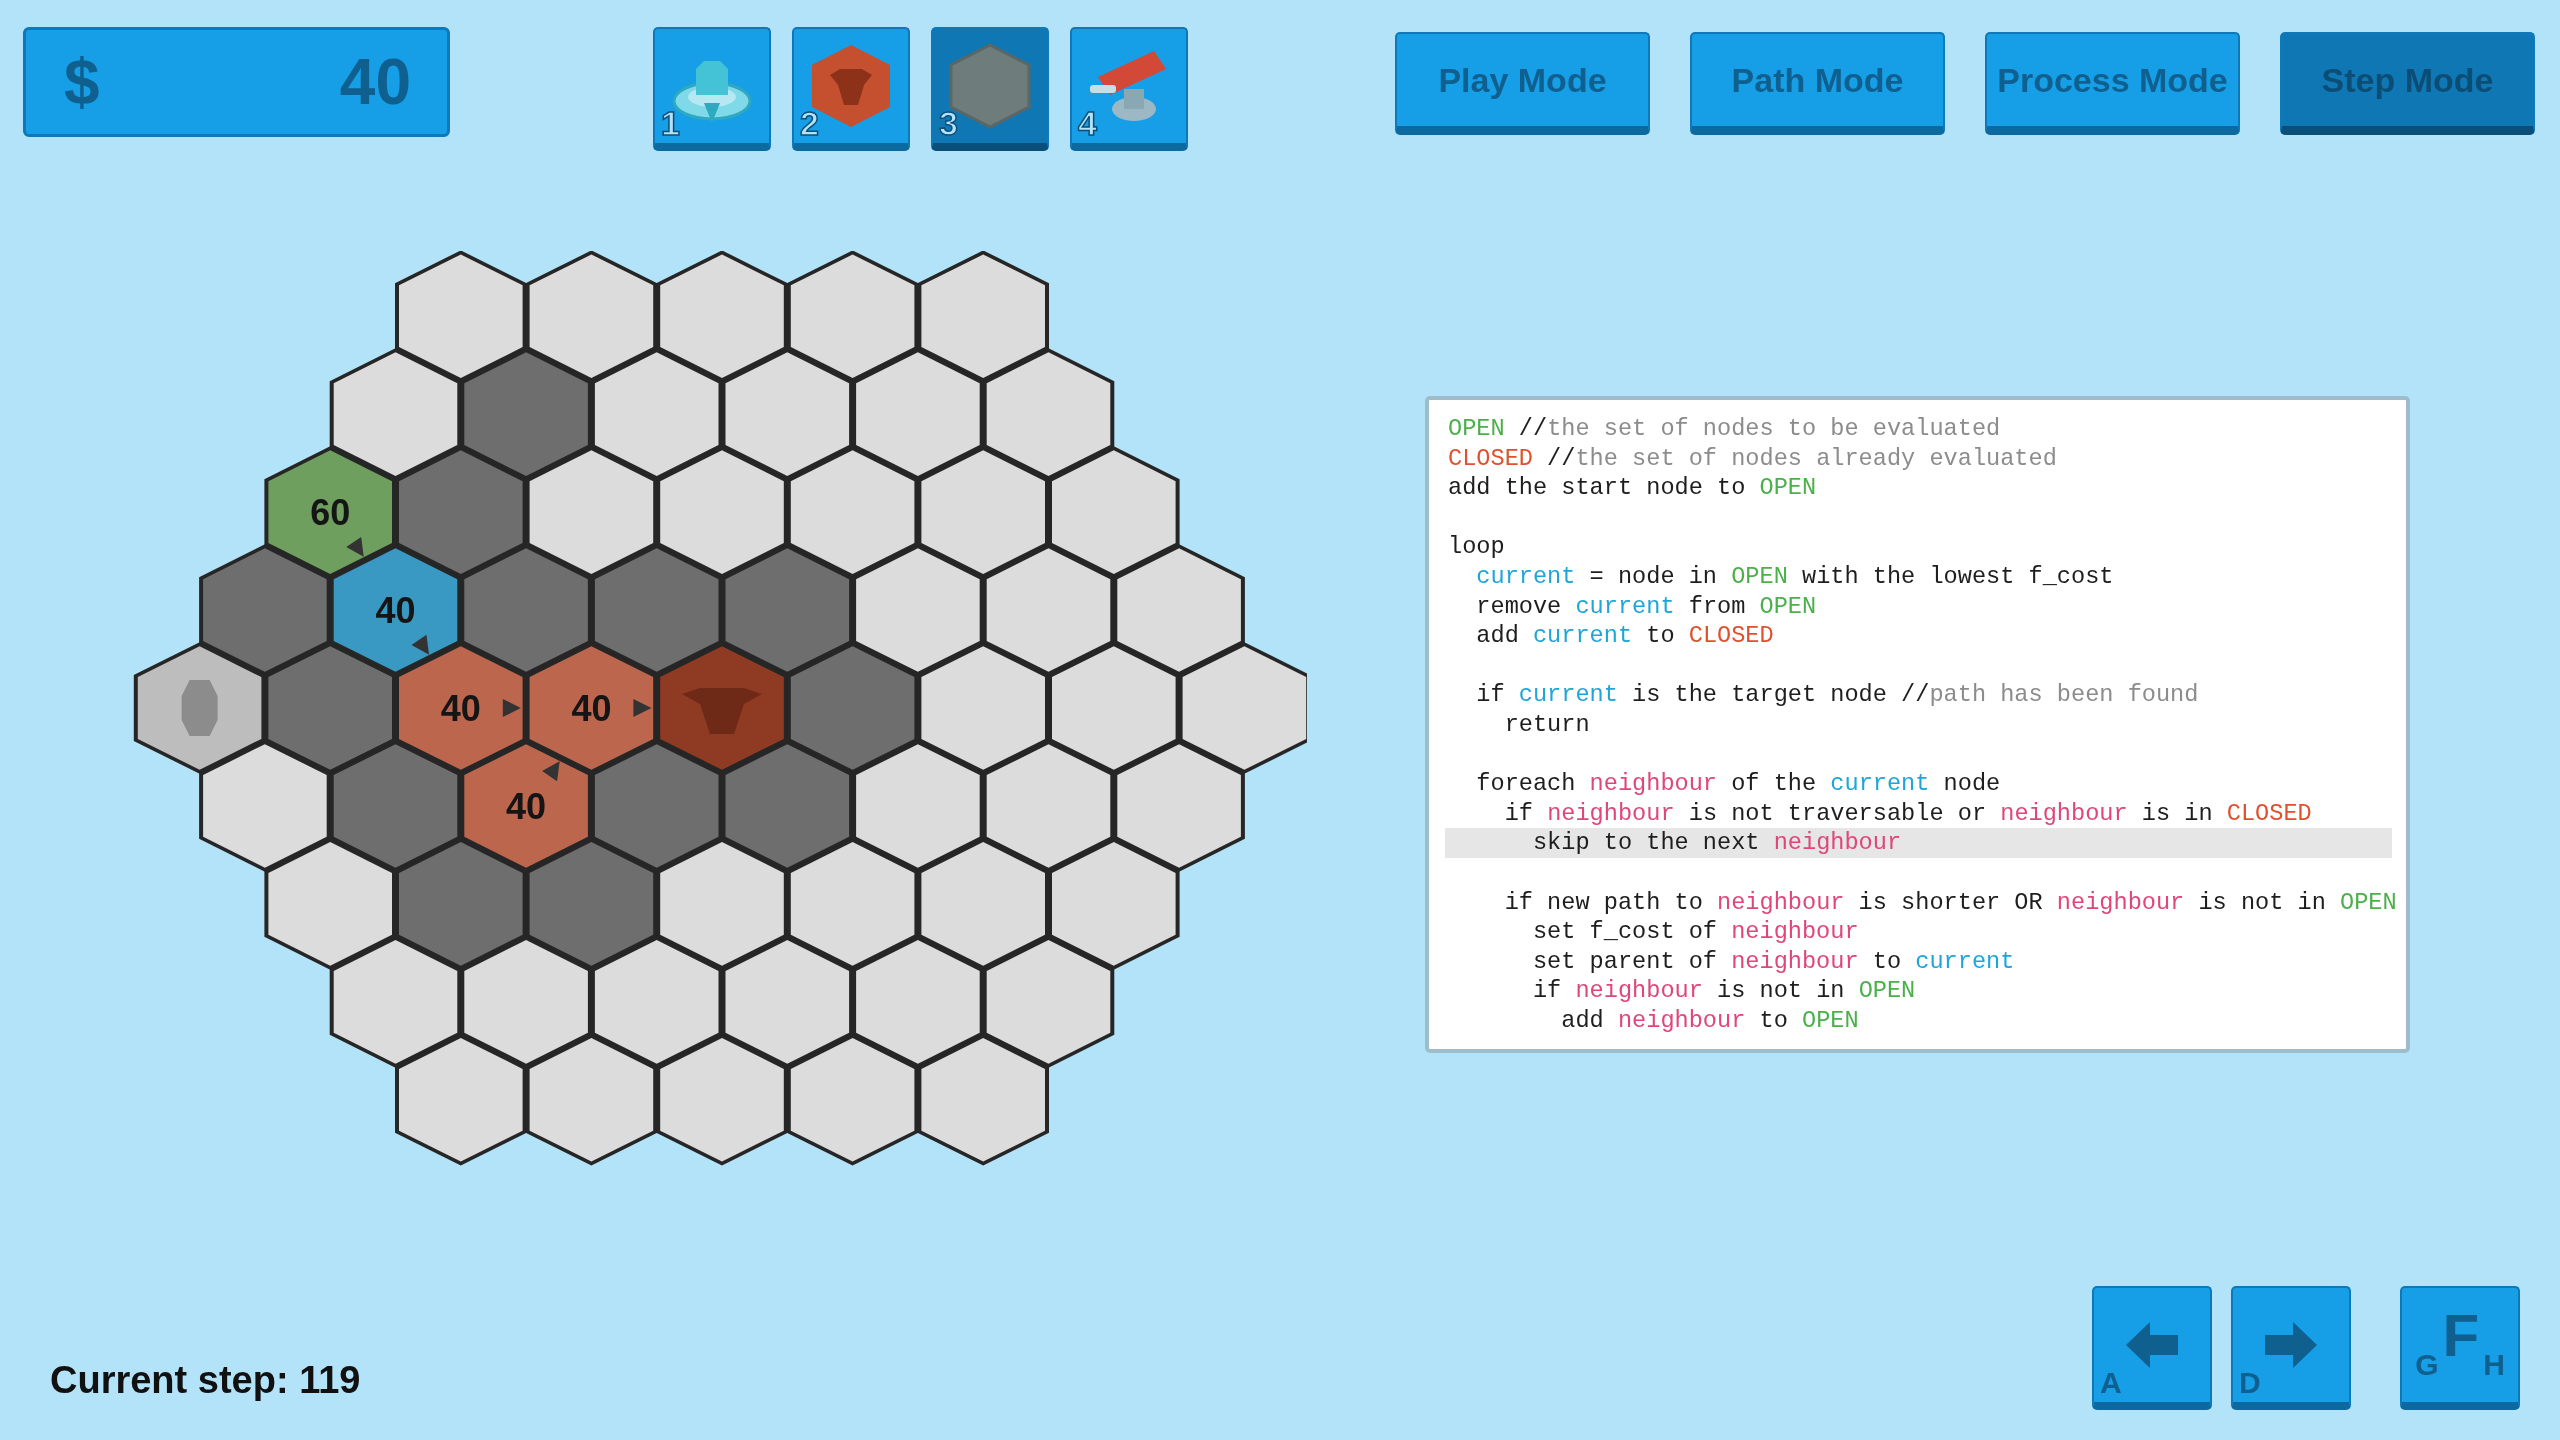 This screenshot has height=1440, width=2560. I want to click on code-line: OPEN //the set of nodes to be evaluated, so click(1724, 429).